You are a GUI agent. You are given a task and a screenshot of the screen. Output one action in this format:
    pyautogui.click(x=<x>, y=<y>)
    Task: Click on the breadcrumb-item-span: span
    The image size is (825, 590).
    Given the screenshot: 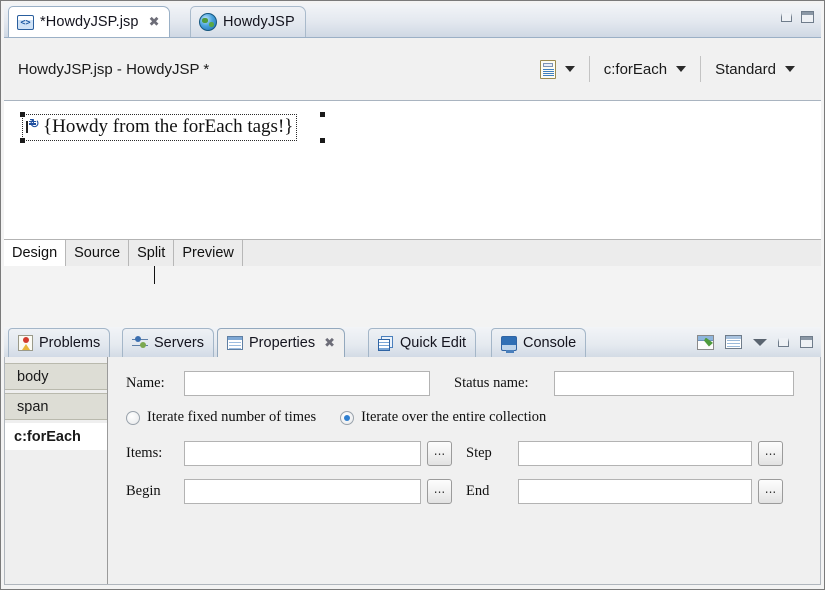 What is the action you would take?
    pyautogui.click(x=56, y=406)
    